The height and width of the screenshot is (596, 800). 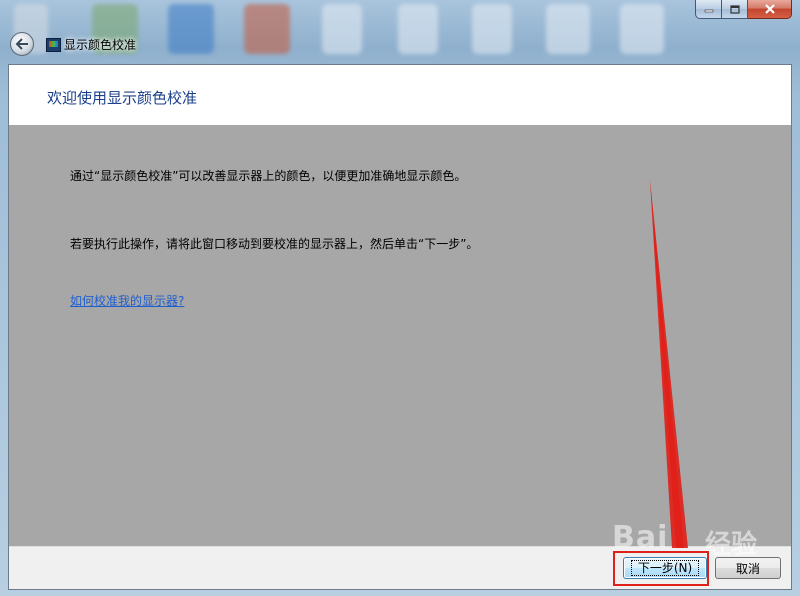 I want to click on next-button: 下一步(N), so click(x=665, y=568).